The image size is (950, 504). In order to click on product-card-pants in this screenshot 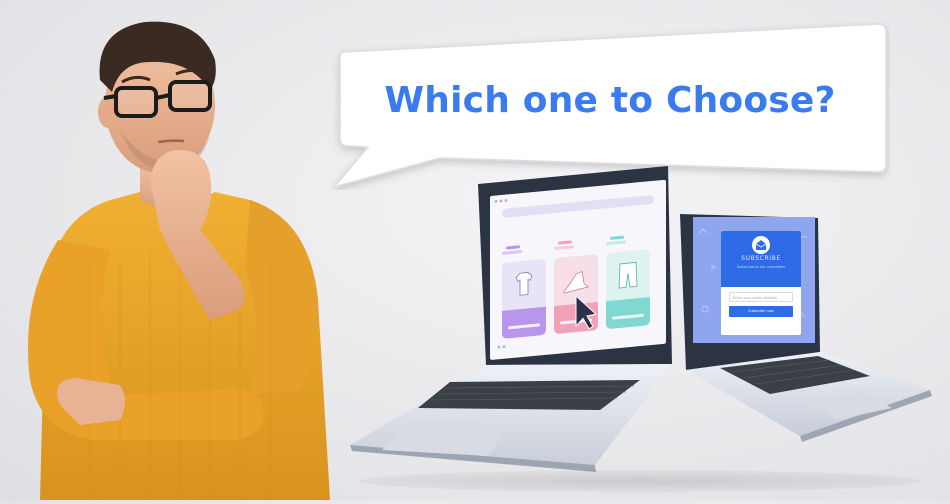, I will do `click(628, 289)`.